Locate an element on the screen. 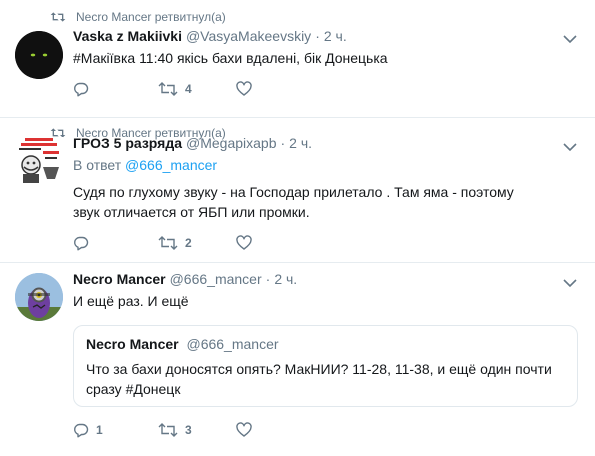 The width and height of the screenshot is (595, 456). reply-context: В ответ @666_mancer is located at coordinates (145, 165).